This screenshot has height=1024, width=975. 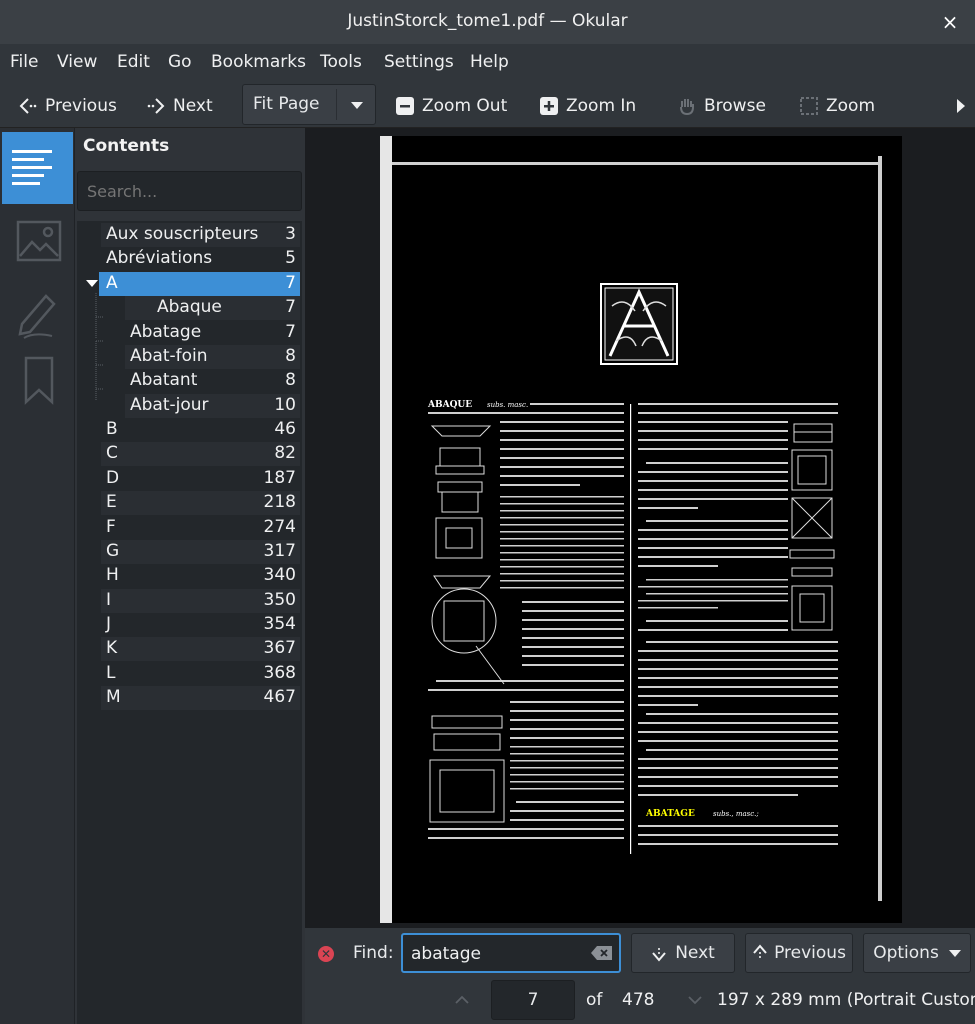 What do you see at coordinates (602, 953) in the screenshot?
I see `clear-text-icon` at bounding box center [602, 953].